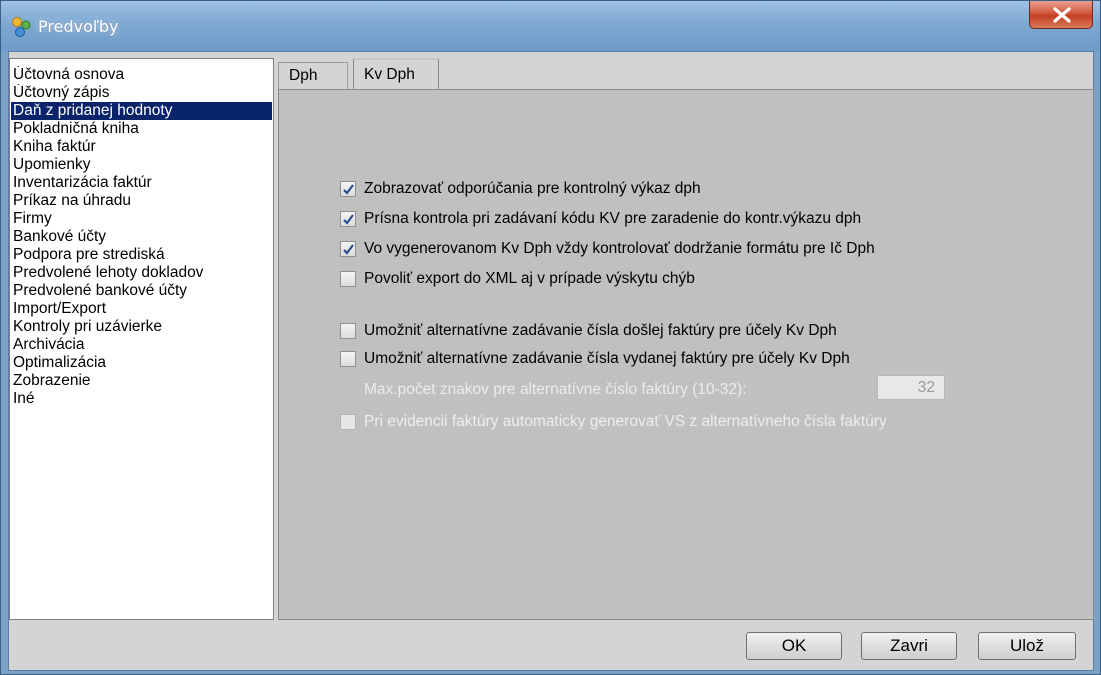  What do you see at coordinates (1027, 646) in the screenshot?
I see `save-button: Ulož` at bounding box center [1027, 646].